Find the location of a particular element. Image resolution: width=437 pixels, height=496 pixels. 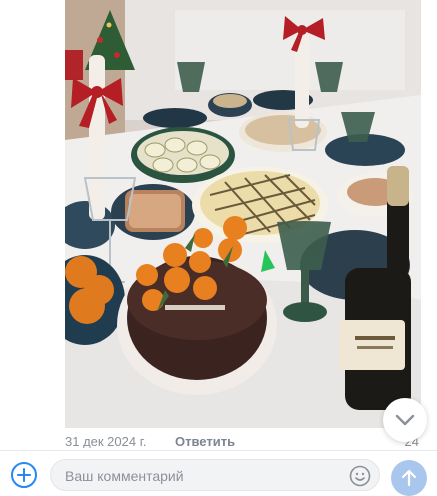

chevron-down-icon is located at coordinates (405, 420).